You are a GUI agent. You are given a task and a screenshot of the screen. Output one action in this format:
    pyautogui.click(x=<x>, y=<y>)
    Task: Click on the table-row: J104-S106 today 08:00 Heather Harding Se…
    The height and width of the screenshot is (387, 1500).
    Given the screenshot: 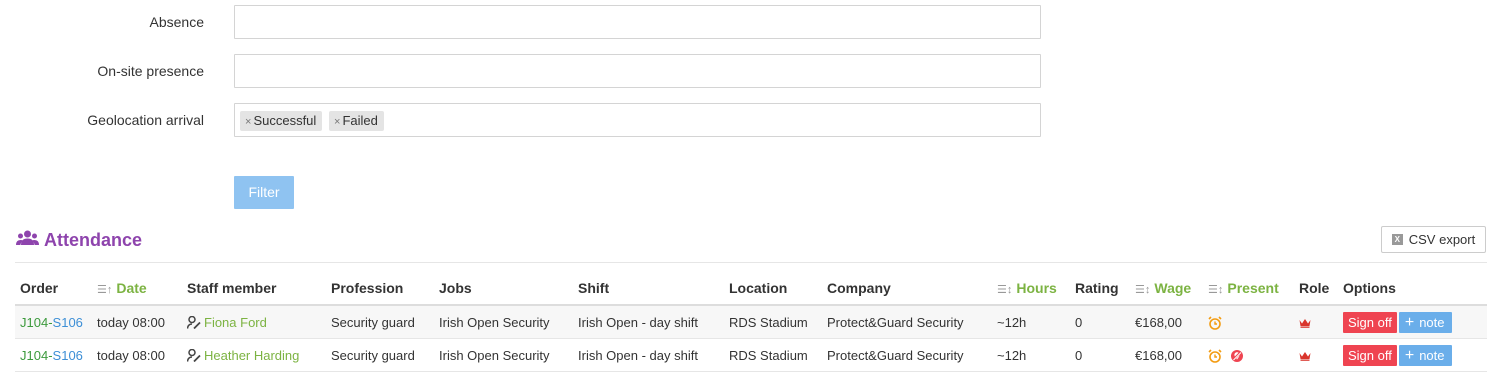 What is the action you would take?
    pyautogui.click(x=751, y=355)
    